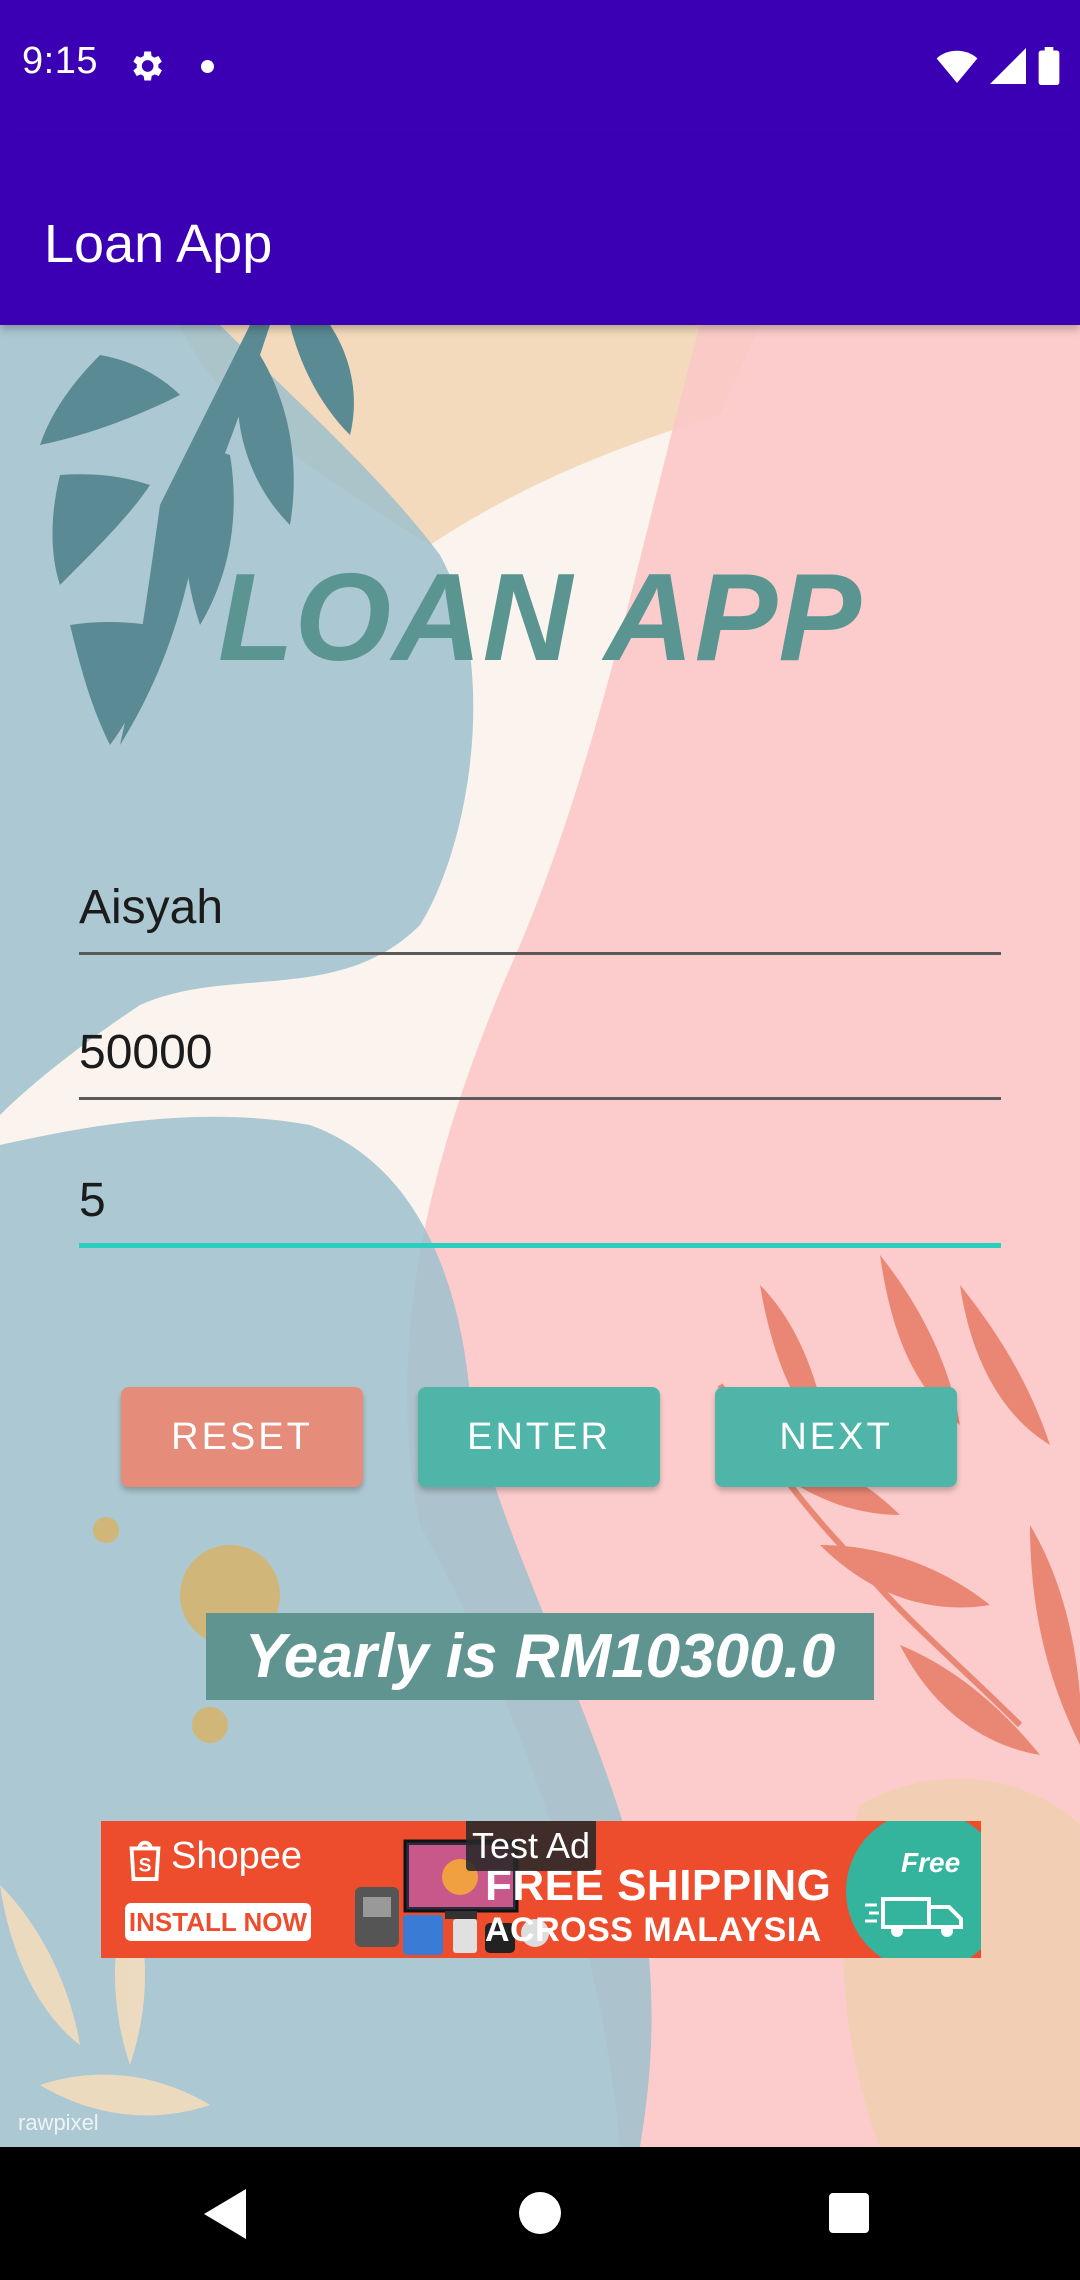  What do you see at coordinates (540, 1050) in the screenshot?
I see `amount-field: 50000` at bounding box center [540, 1050].